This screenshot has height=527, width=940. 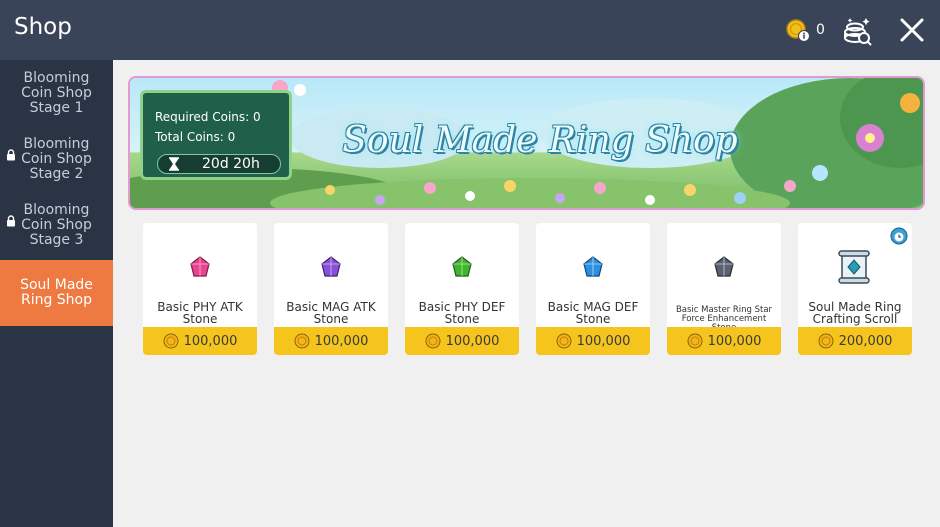 I want to click on item-price: 200,000, so click(x=865, y=341).